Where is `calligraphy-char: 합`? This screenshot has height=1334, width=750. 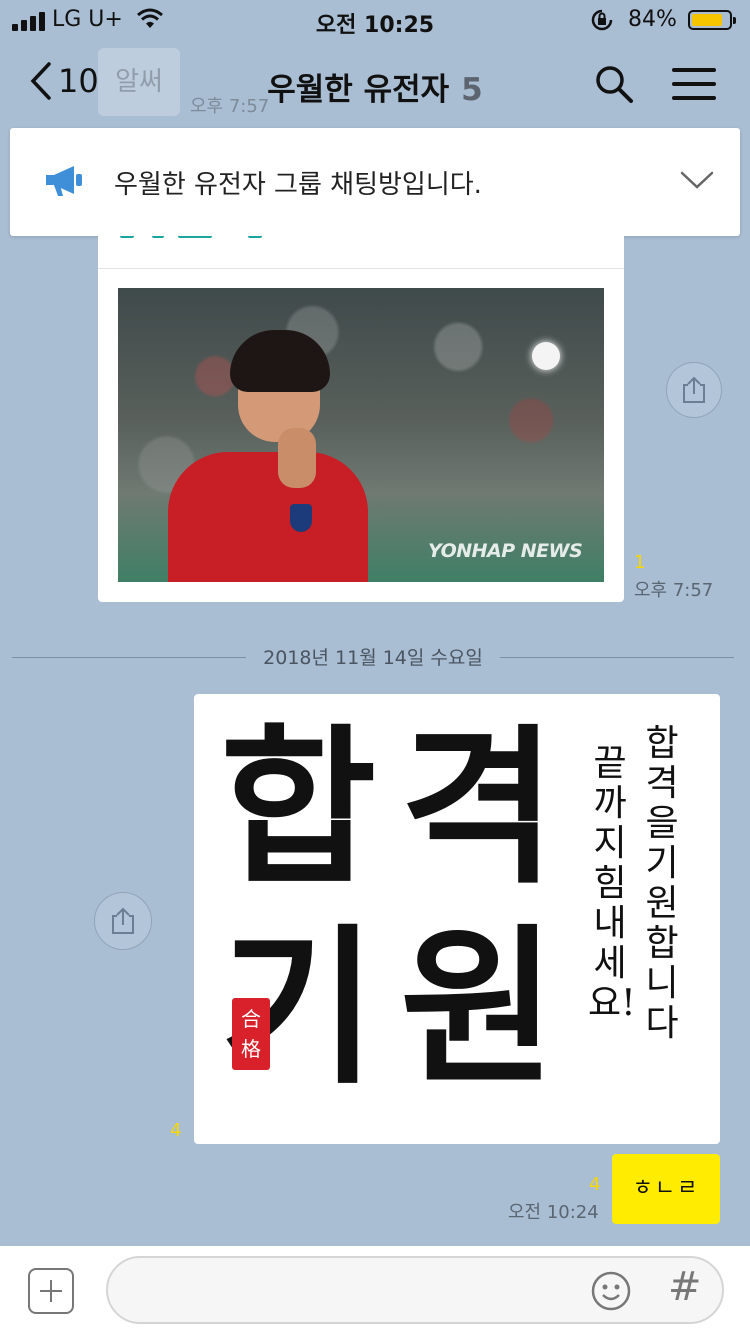 calligraphy-char: 합 is located at coordinates (298, 809).